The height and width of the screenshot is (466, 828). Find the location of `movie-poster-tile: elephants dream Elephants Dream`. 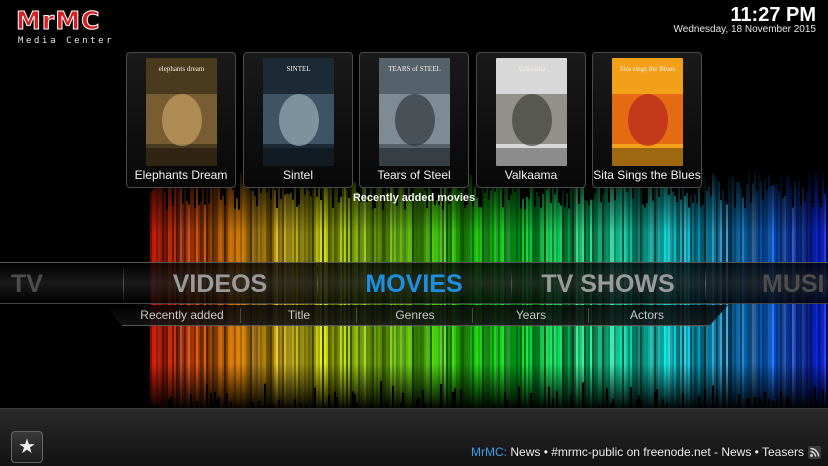

movie-poster-tile: elephants dream Elephants Dream is located at coordinates (181, 120).